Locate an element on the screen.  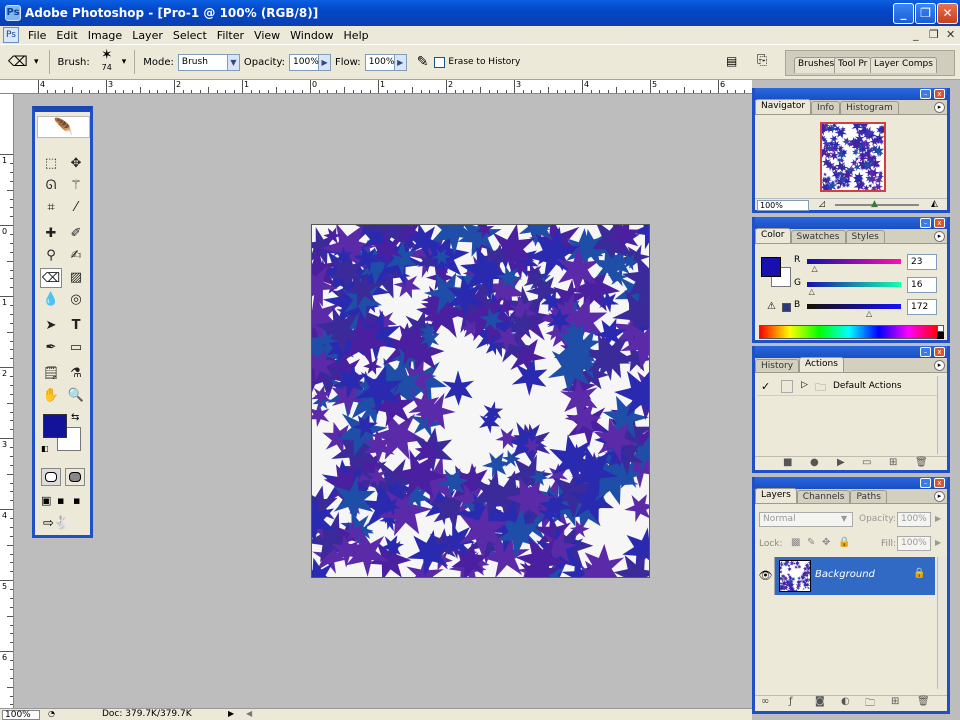
status-menu-arrow-icon: ▶ is located at coordinates (231, 713).